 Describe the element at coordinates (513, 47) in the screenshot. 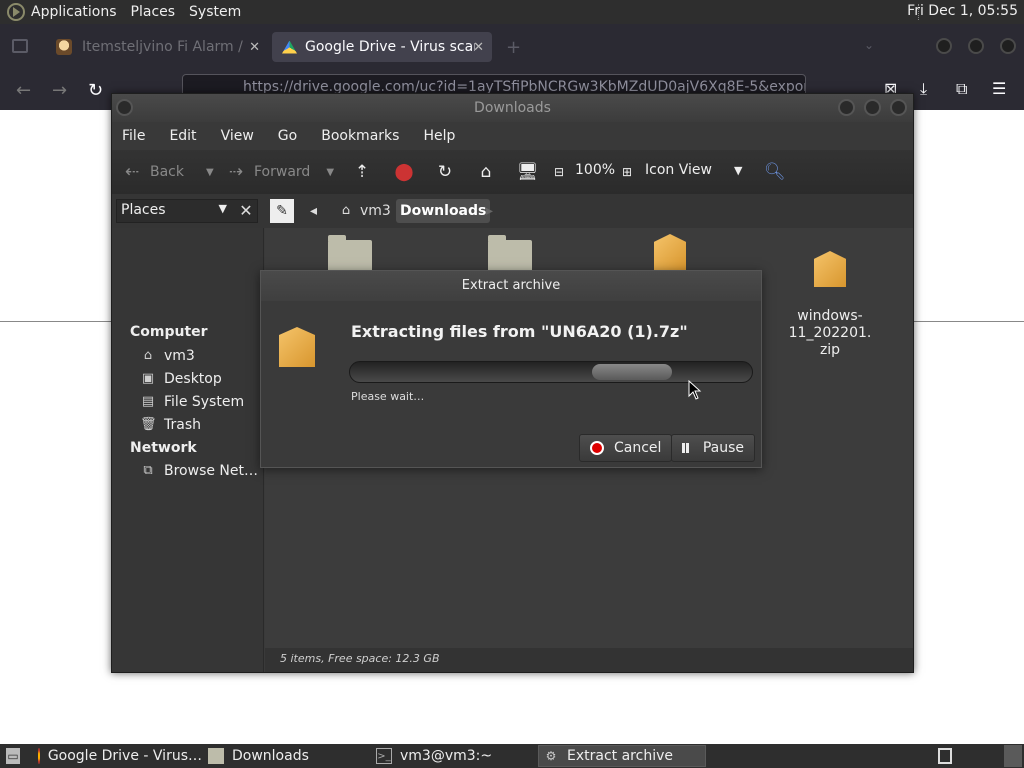

I see `new-tab-icon: +` at that location.